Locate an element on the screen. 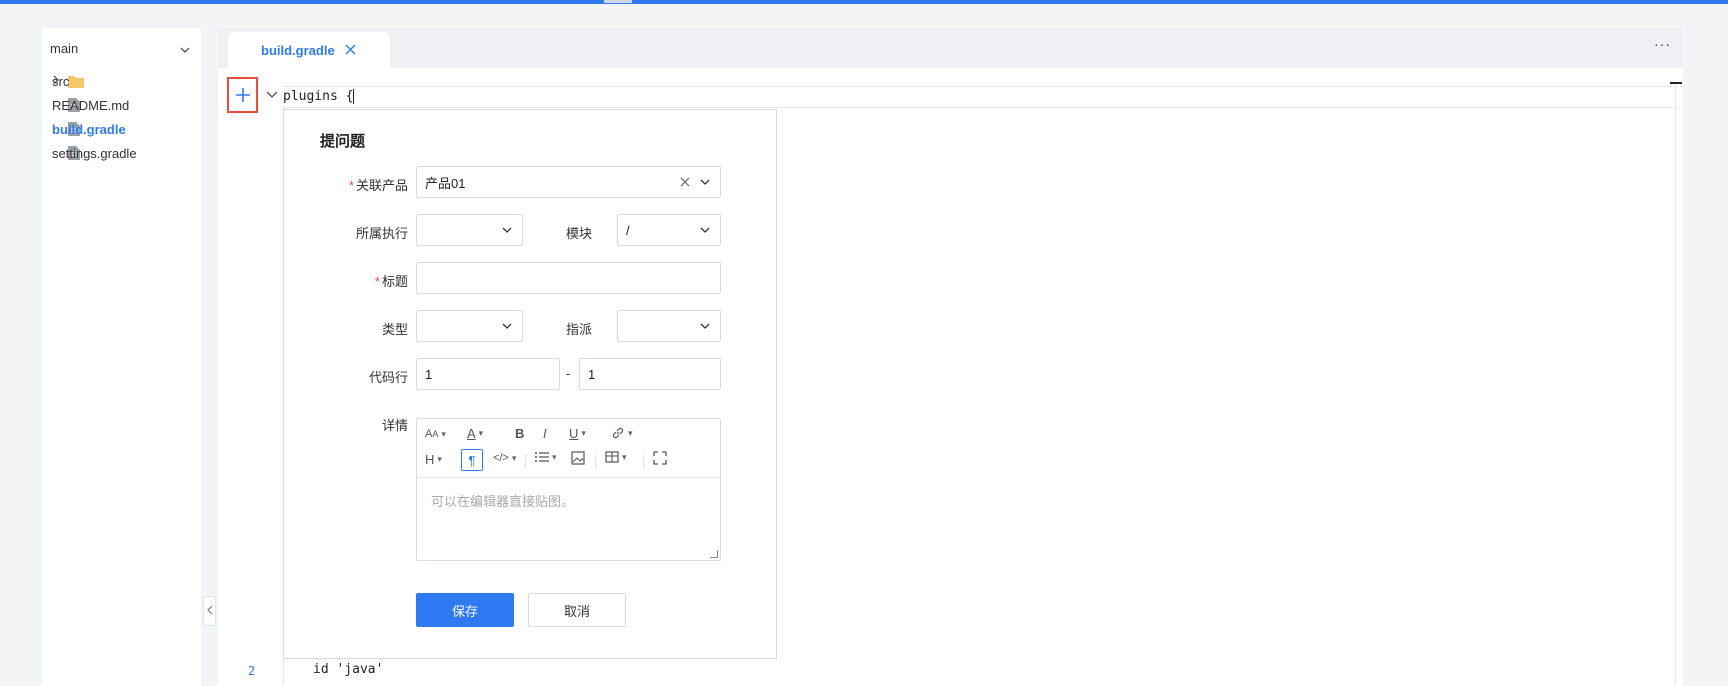  sidebar-collapse-button is located at coordinates (209, 611).